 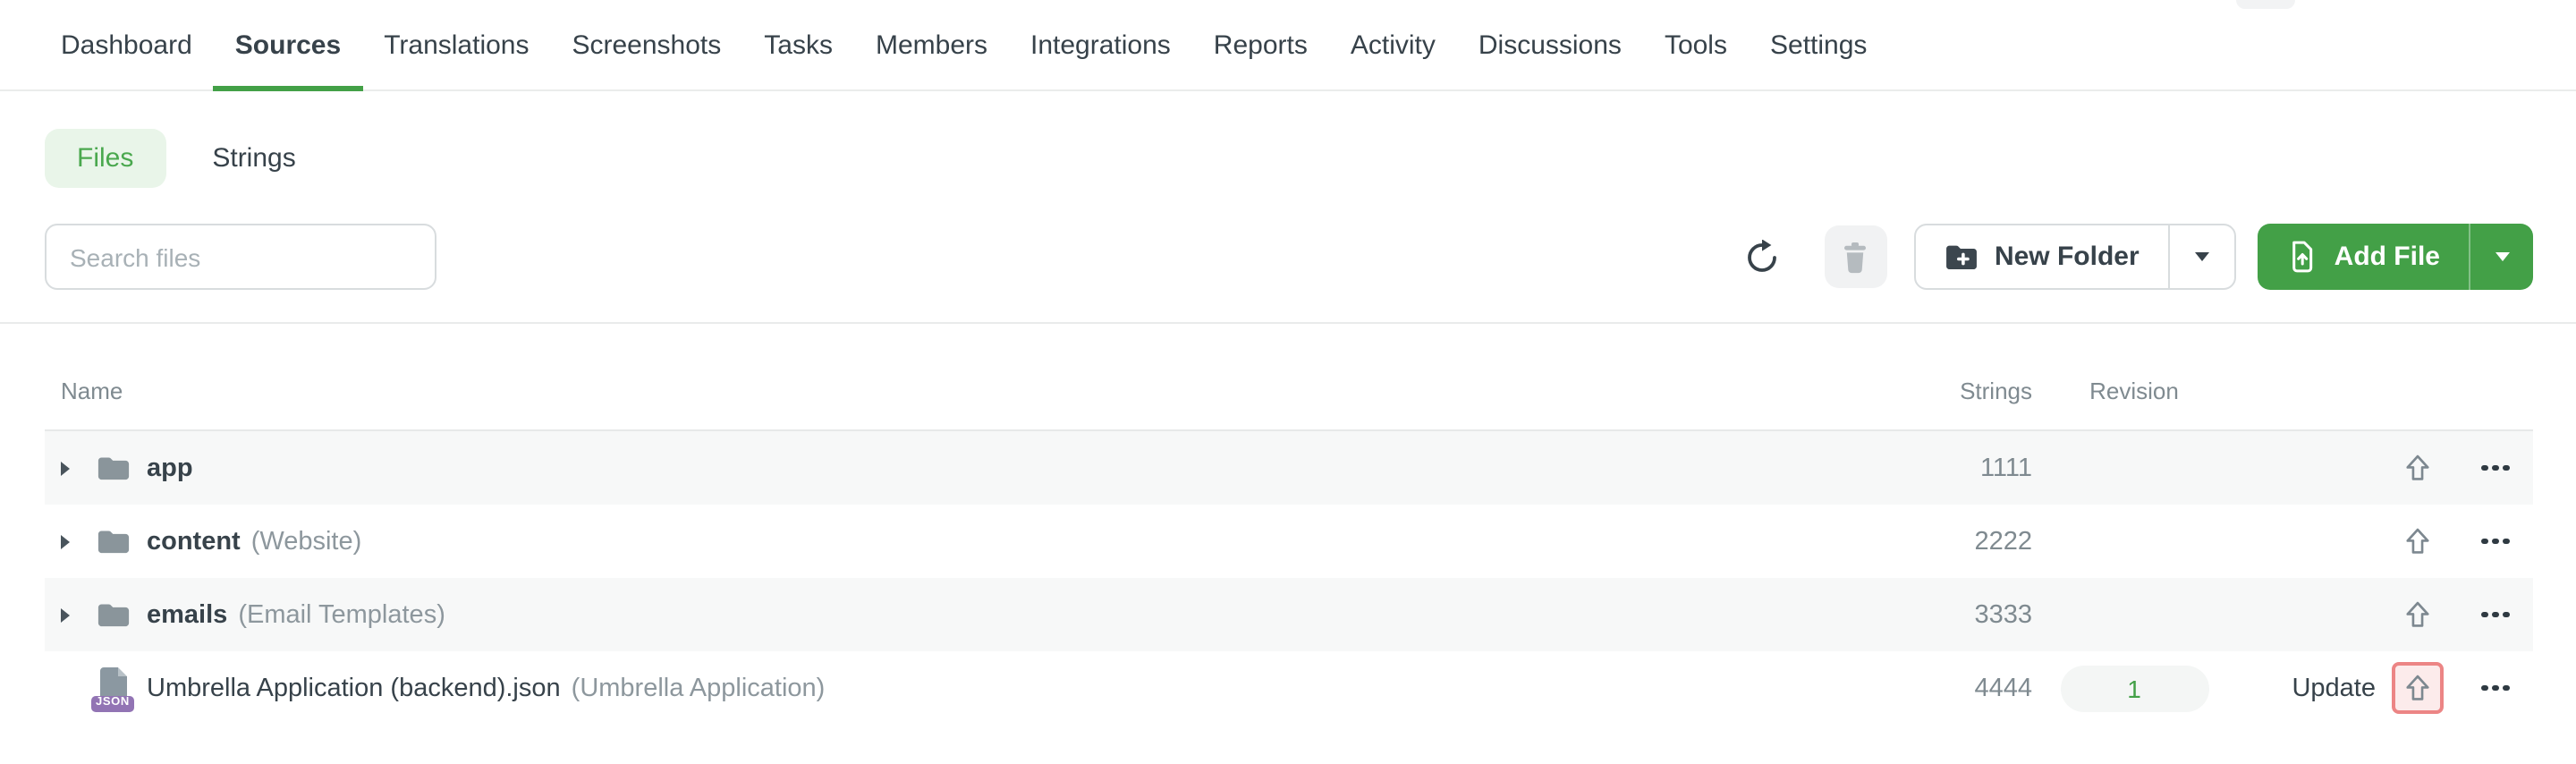 I want to click on nav-item-tools: Tools, so click(x=1696, y=45).